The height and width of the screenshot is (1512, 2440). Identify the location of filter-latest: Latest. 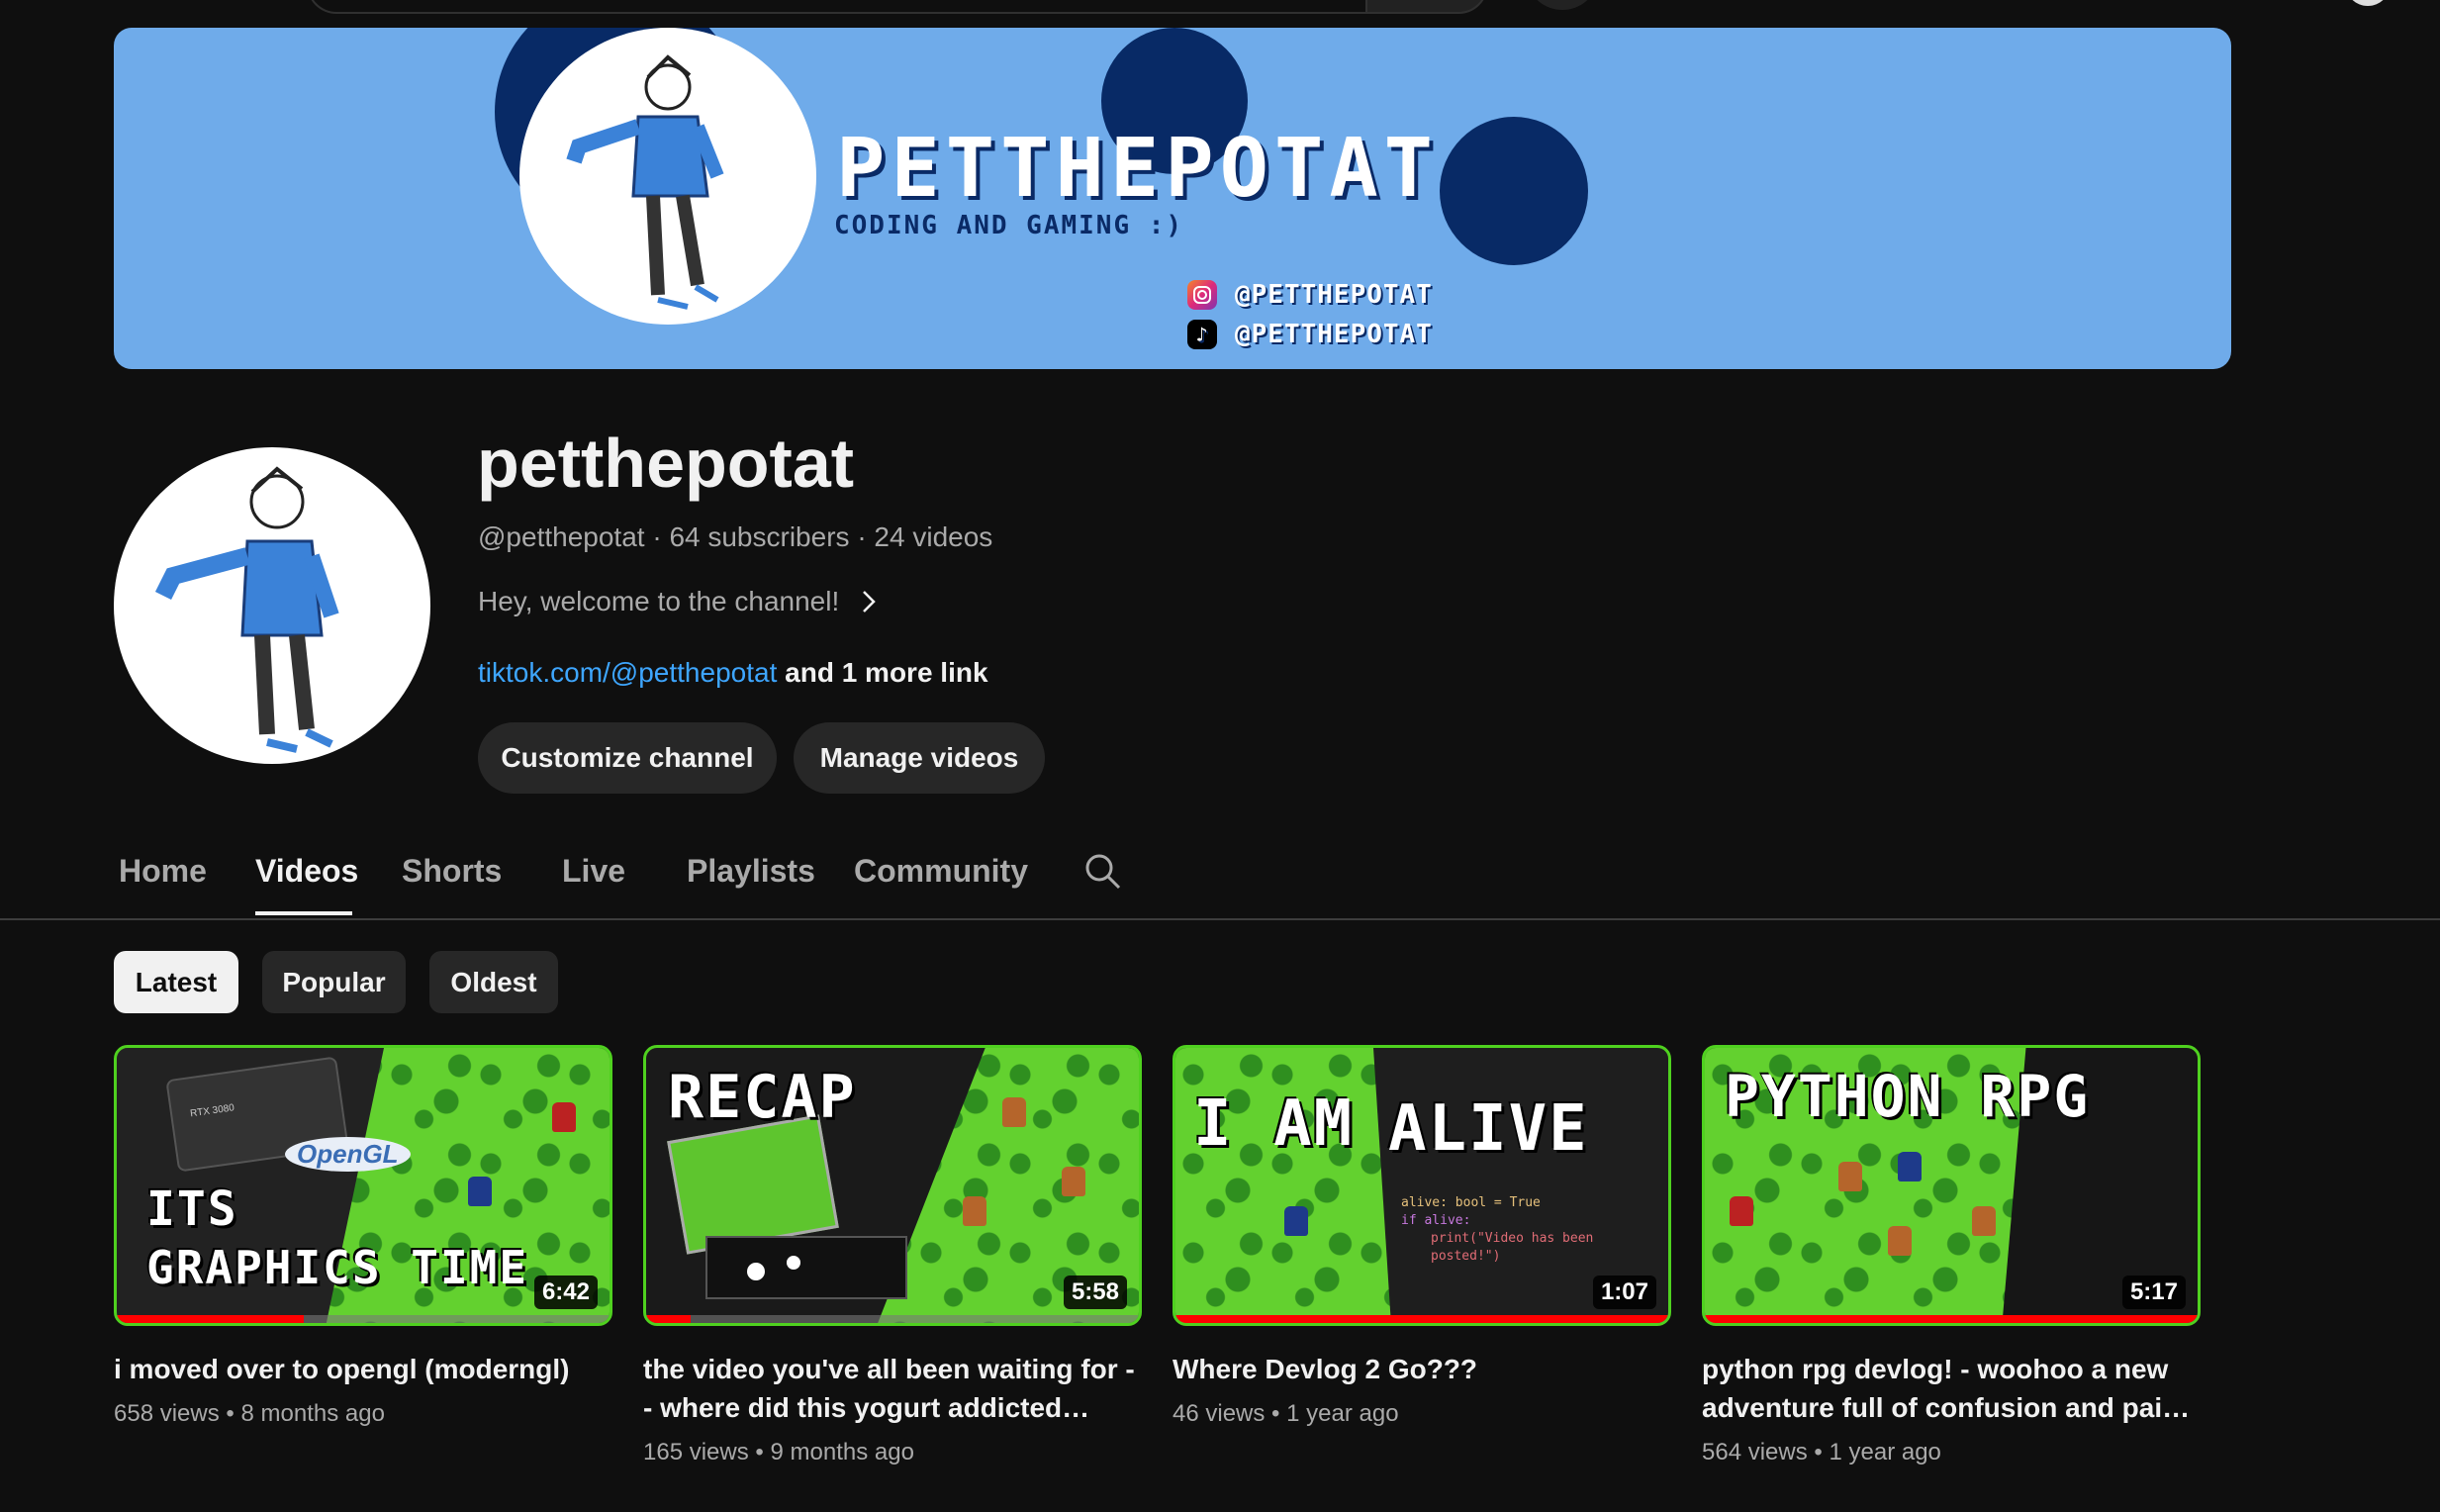
(176, 982).